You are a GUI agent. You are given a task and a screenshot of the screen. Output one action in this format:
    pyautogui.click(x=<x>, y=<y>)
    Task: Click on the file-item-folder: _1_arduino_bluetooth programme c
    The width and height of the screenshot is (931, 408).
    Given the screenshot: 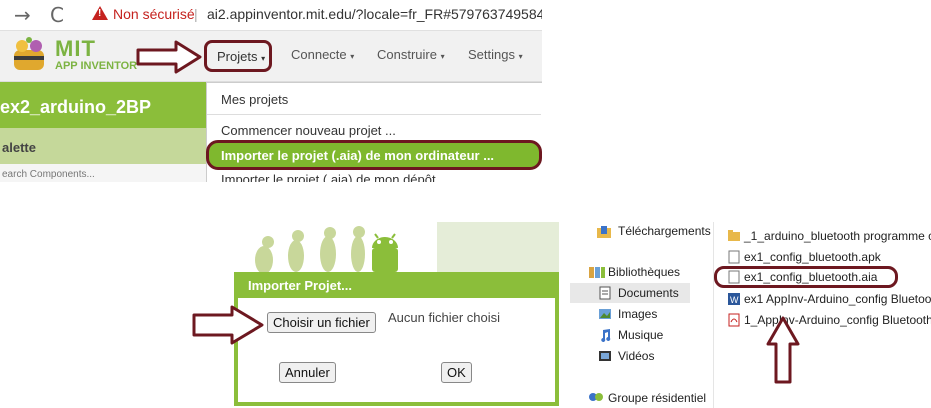 What is the action you would take?
    pyautogui.click(x=837, y=236)
    